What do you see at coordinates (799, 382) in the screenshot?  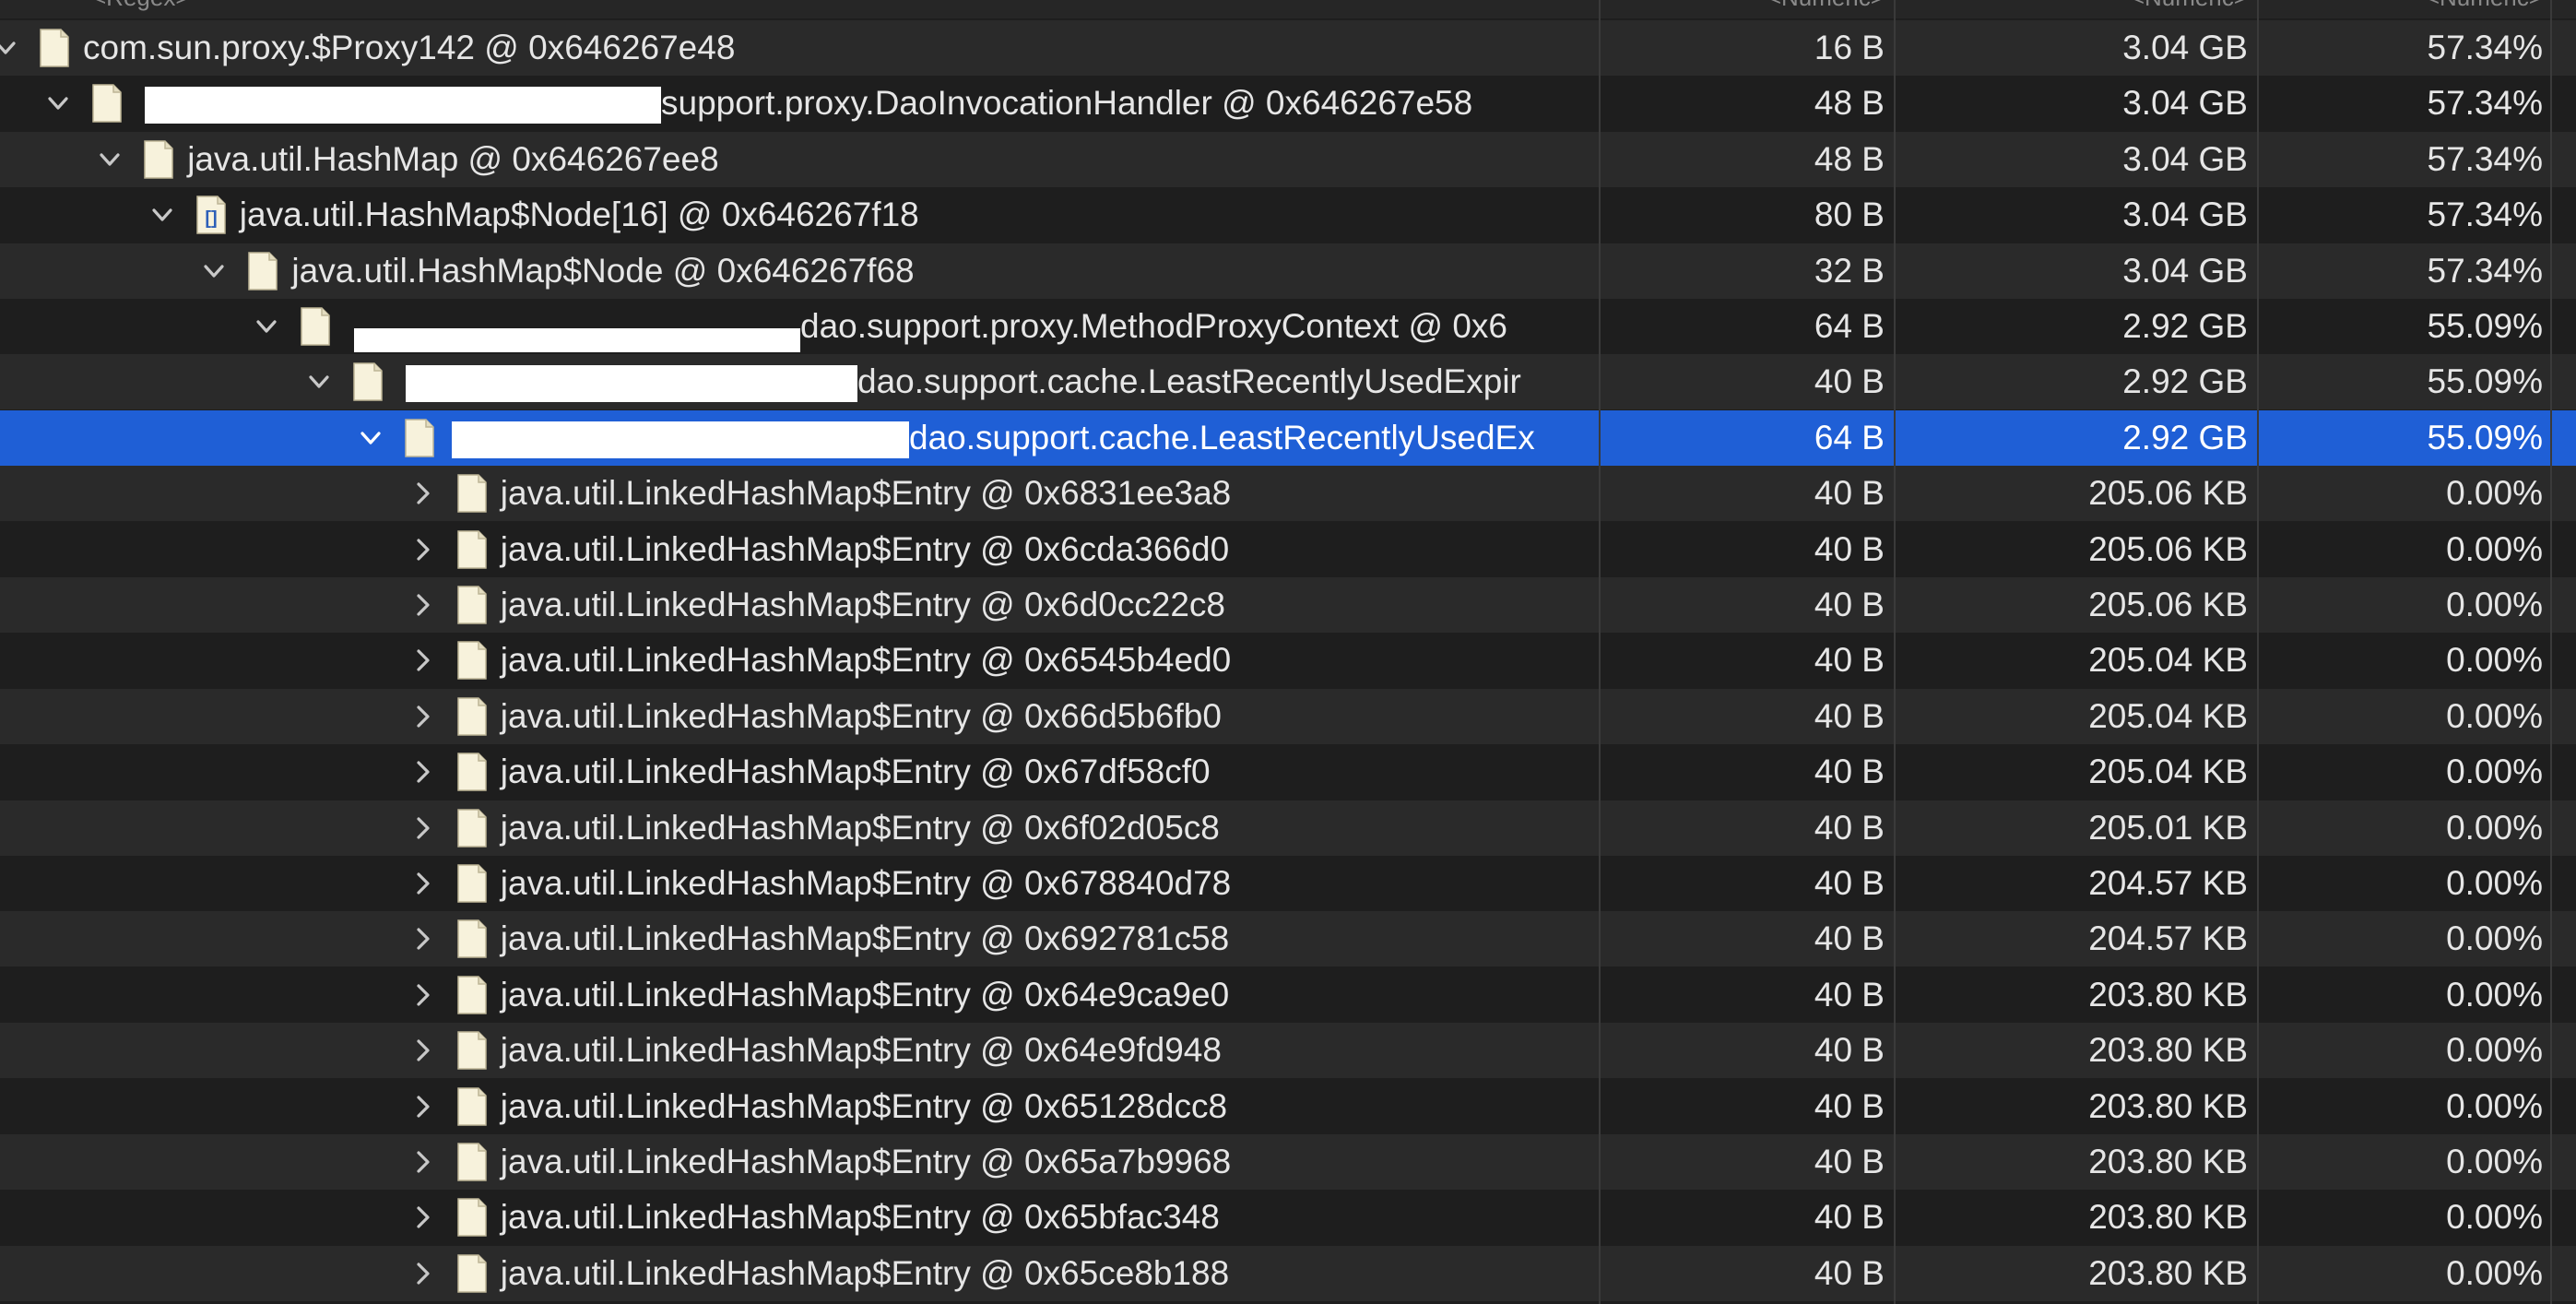 I see `object-name-cell: dao.support.cache.LeastRecentlyUsedExpir` at bounding box center [799, 382].